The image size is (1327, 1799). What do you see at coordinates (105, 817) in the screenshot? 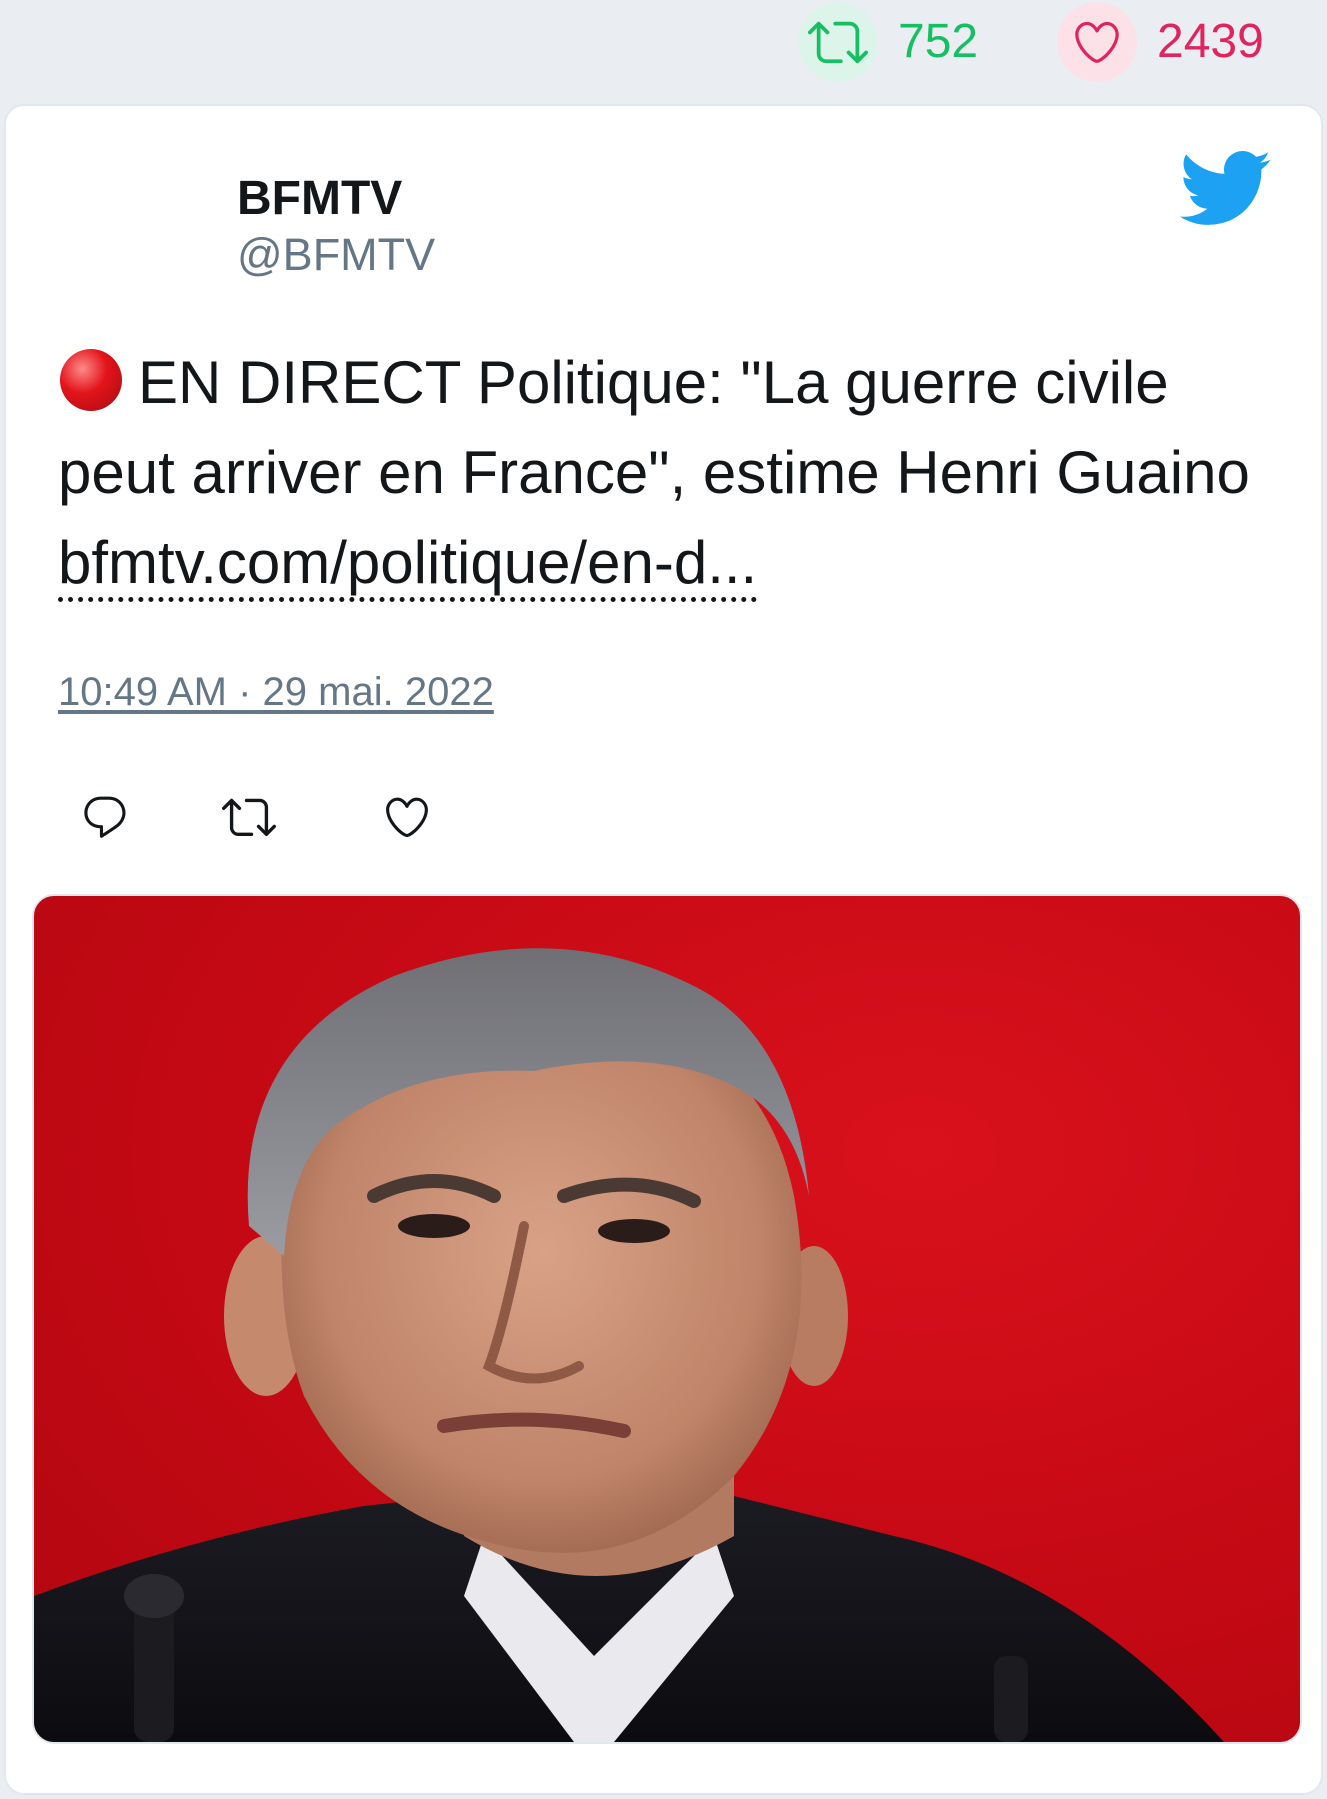
I see `reply-icon` at bounding box center [105, 817].